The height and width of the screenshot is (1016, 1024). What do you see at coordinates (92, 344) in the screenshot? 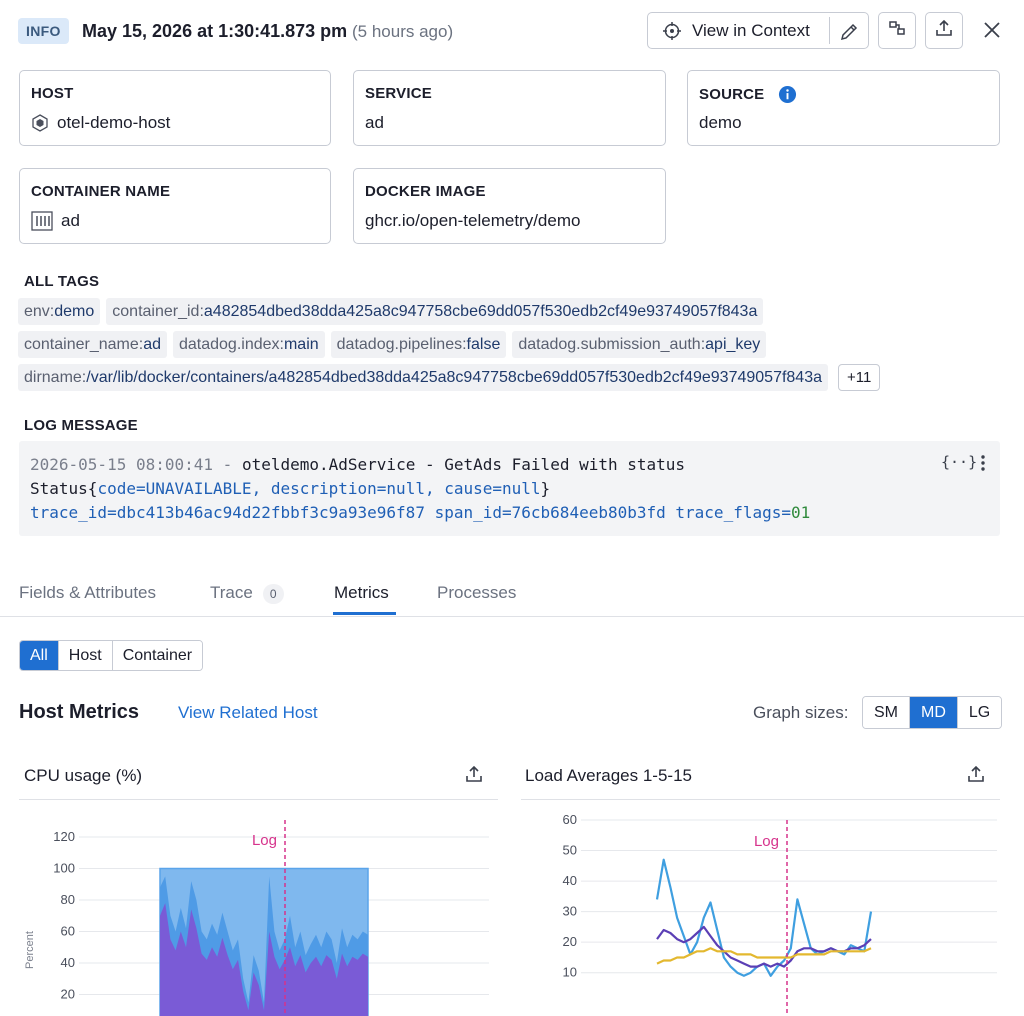
I see `tag-container-name: container_name:ad` at bounding box center [92, 344].